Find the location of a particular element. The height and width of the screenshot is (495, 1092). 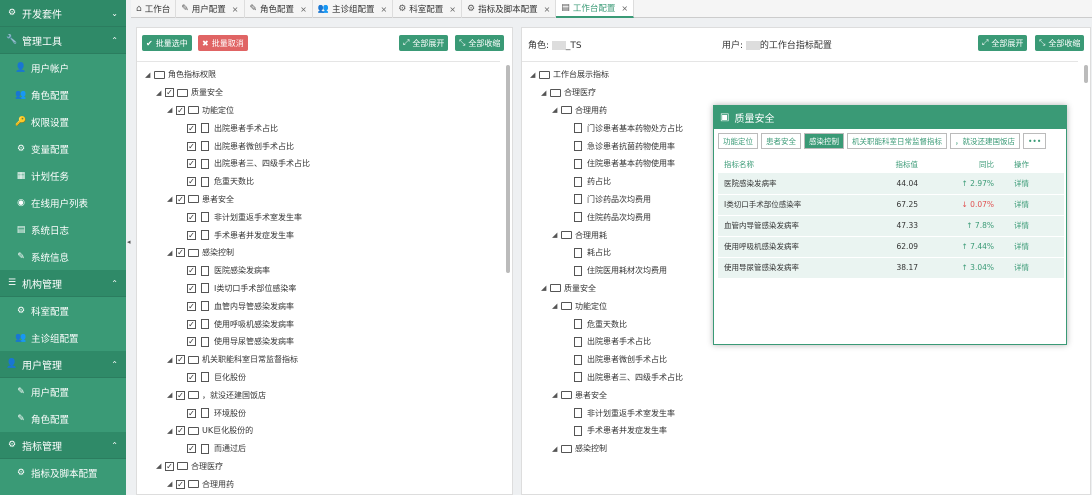

tree-node: ✓ 出院患者手术占比 is located at coordinates (318, 128).